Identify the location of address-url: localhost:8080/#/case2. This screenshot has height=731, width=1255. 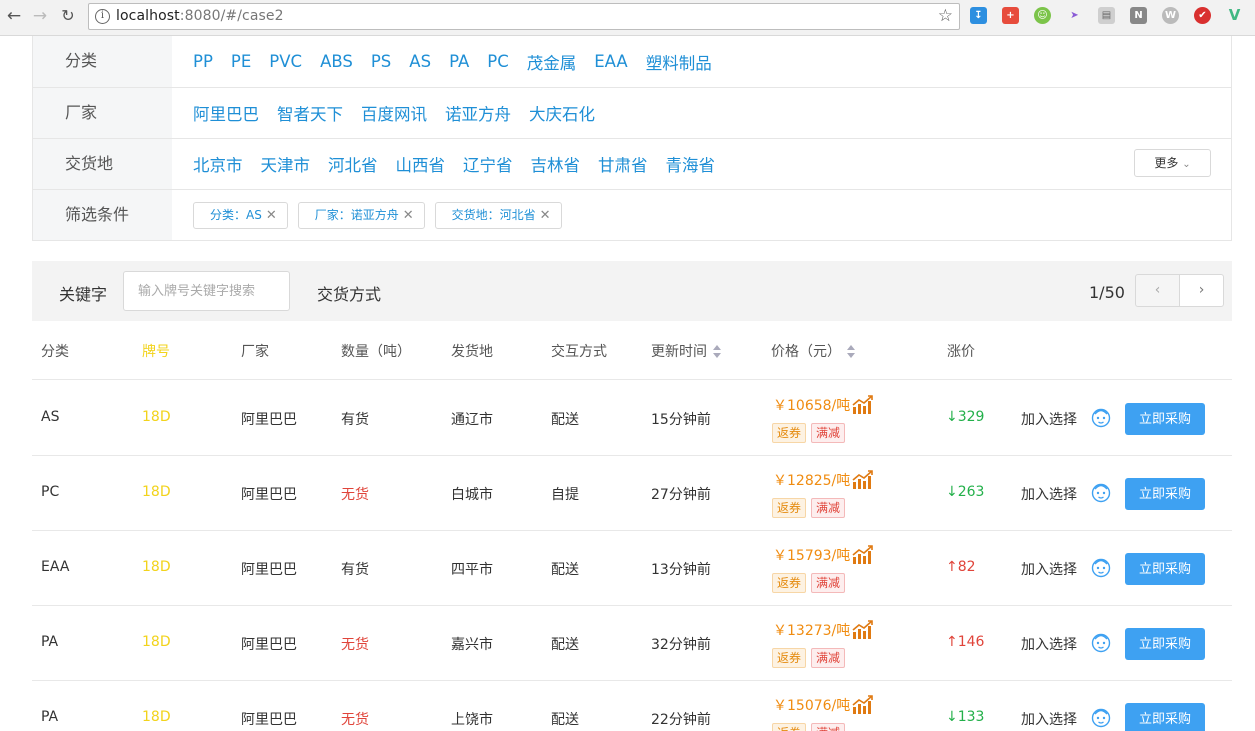
(200, 16).